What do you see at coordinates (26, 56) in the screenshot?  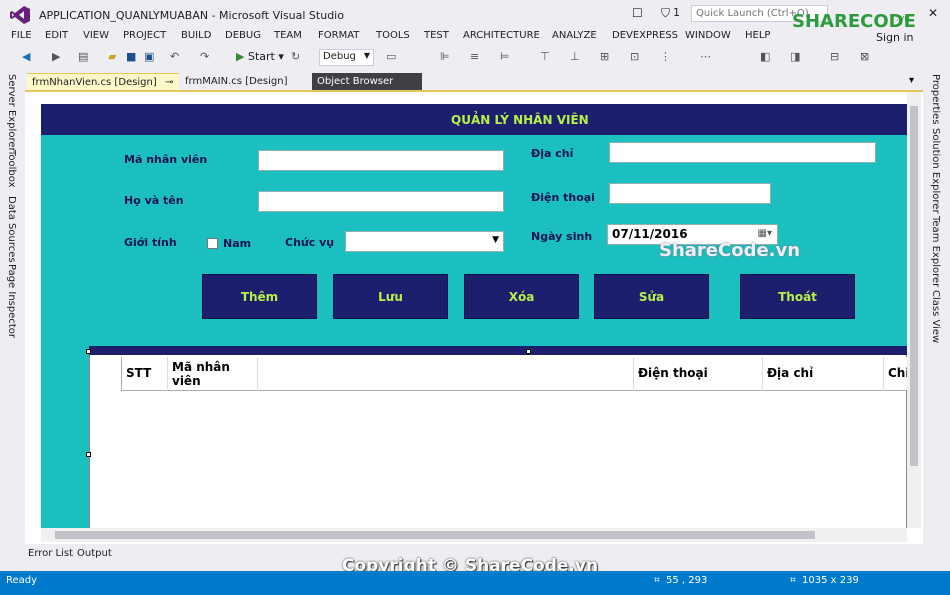 I see `back-icon: ◀` at bounding box center [26, 56].